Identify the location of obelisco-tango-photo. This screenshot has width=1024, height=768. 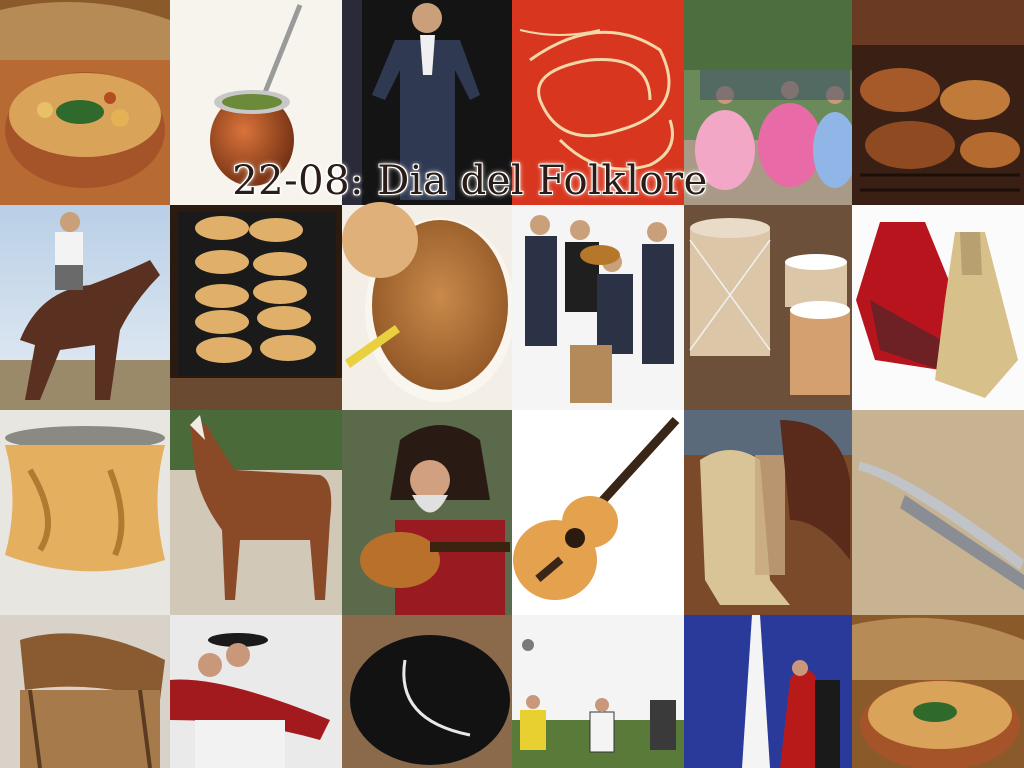
(768, 691).